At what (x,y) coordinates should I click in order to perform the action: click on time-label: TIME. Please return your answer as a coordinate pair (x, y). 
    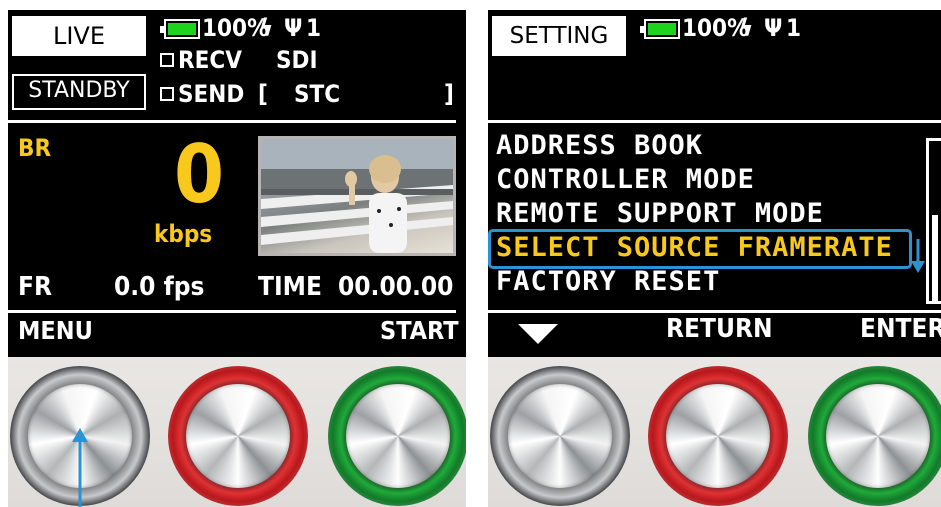
    Looking at the image, I should click on (290, 287).